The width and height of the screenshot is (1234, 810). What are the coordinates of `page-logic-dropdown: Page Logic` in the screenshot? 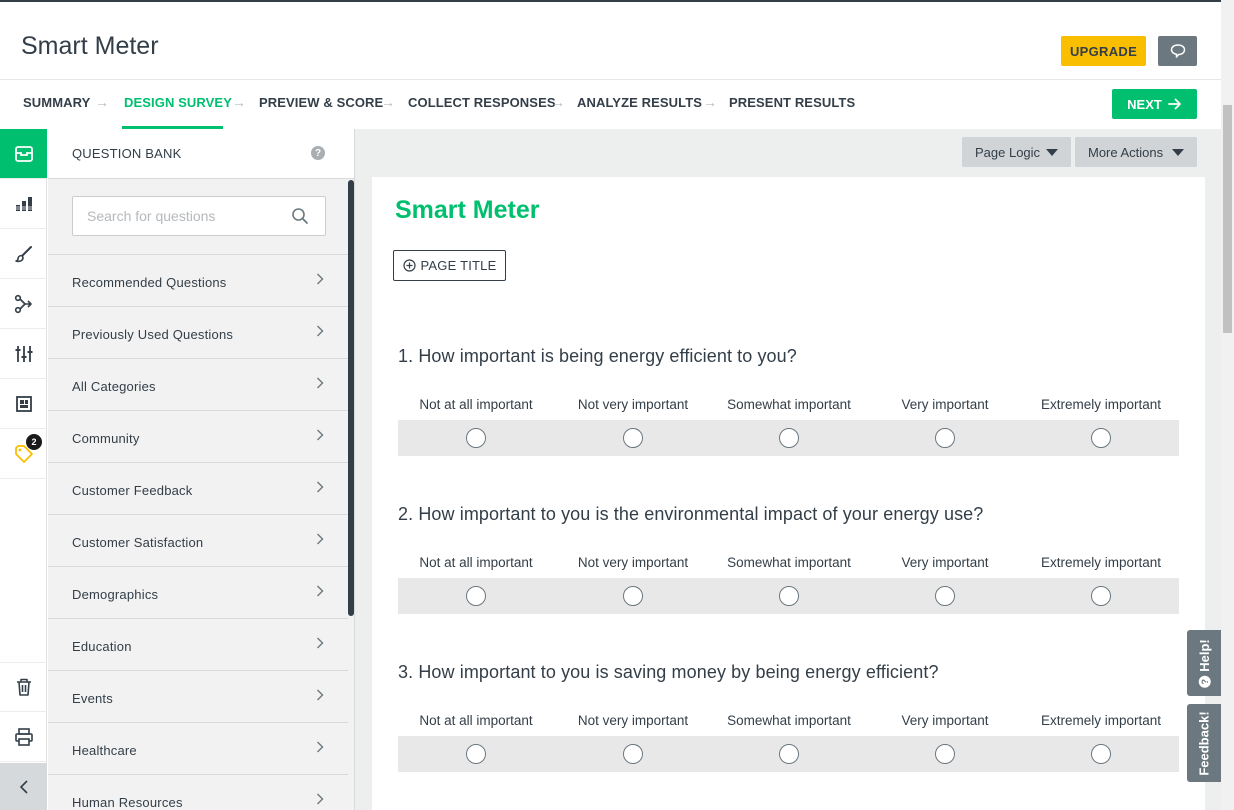 It's located at (1016, 152).